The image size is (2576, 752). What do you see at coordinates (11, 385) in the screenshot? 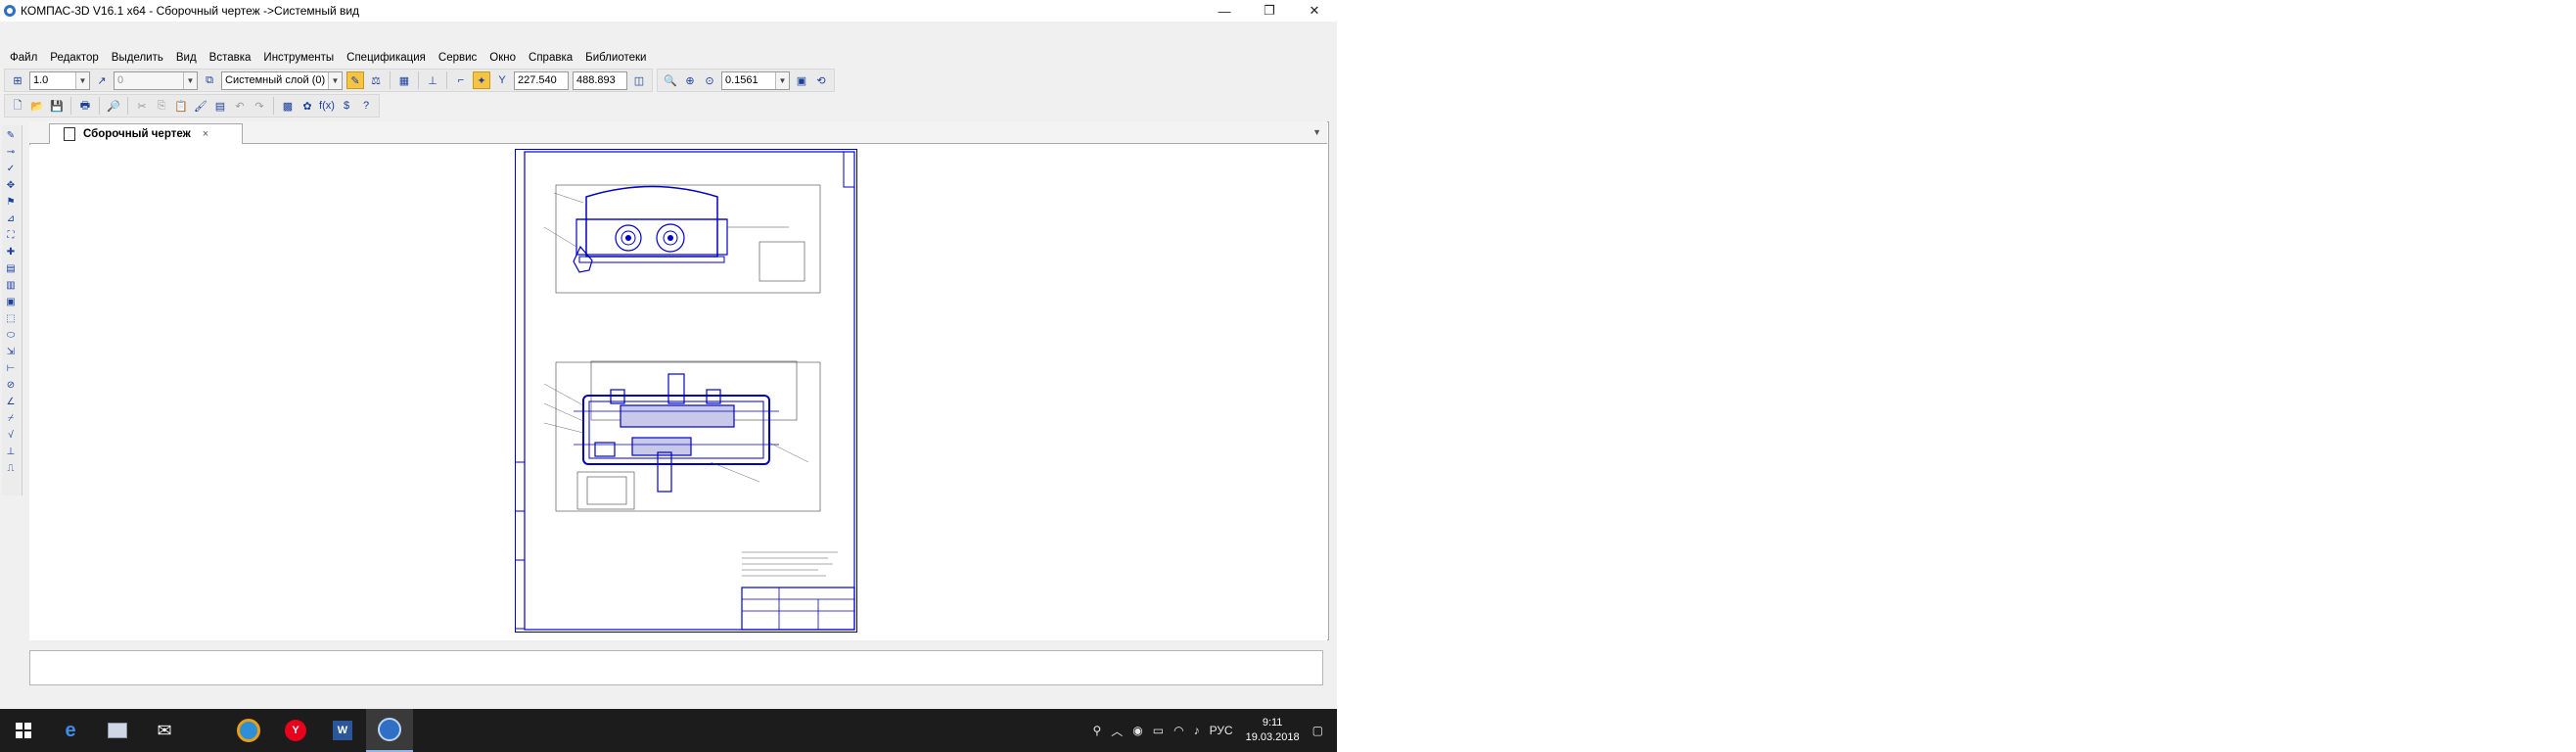
I see `circle-dim-icon: ⊘` at bounding box center [11, 385].